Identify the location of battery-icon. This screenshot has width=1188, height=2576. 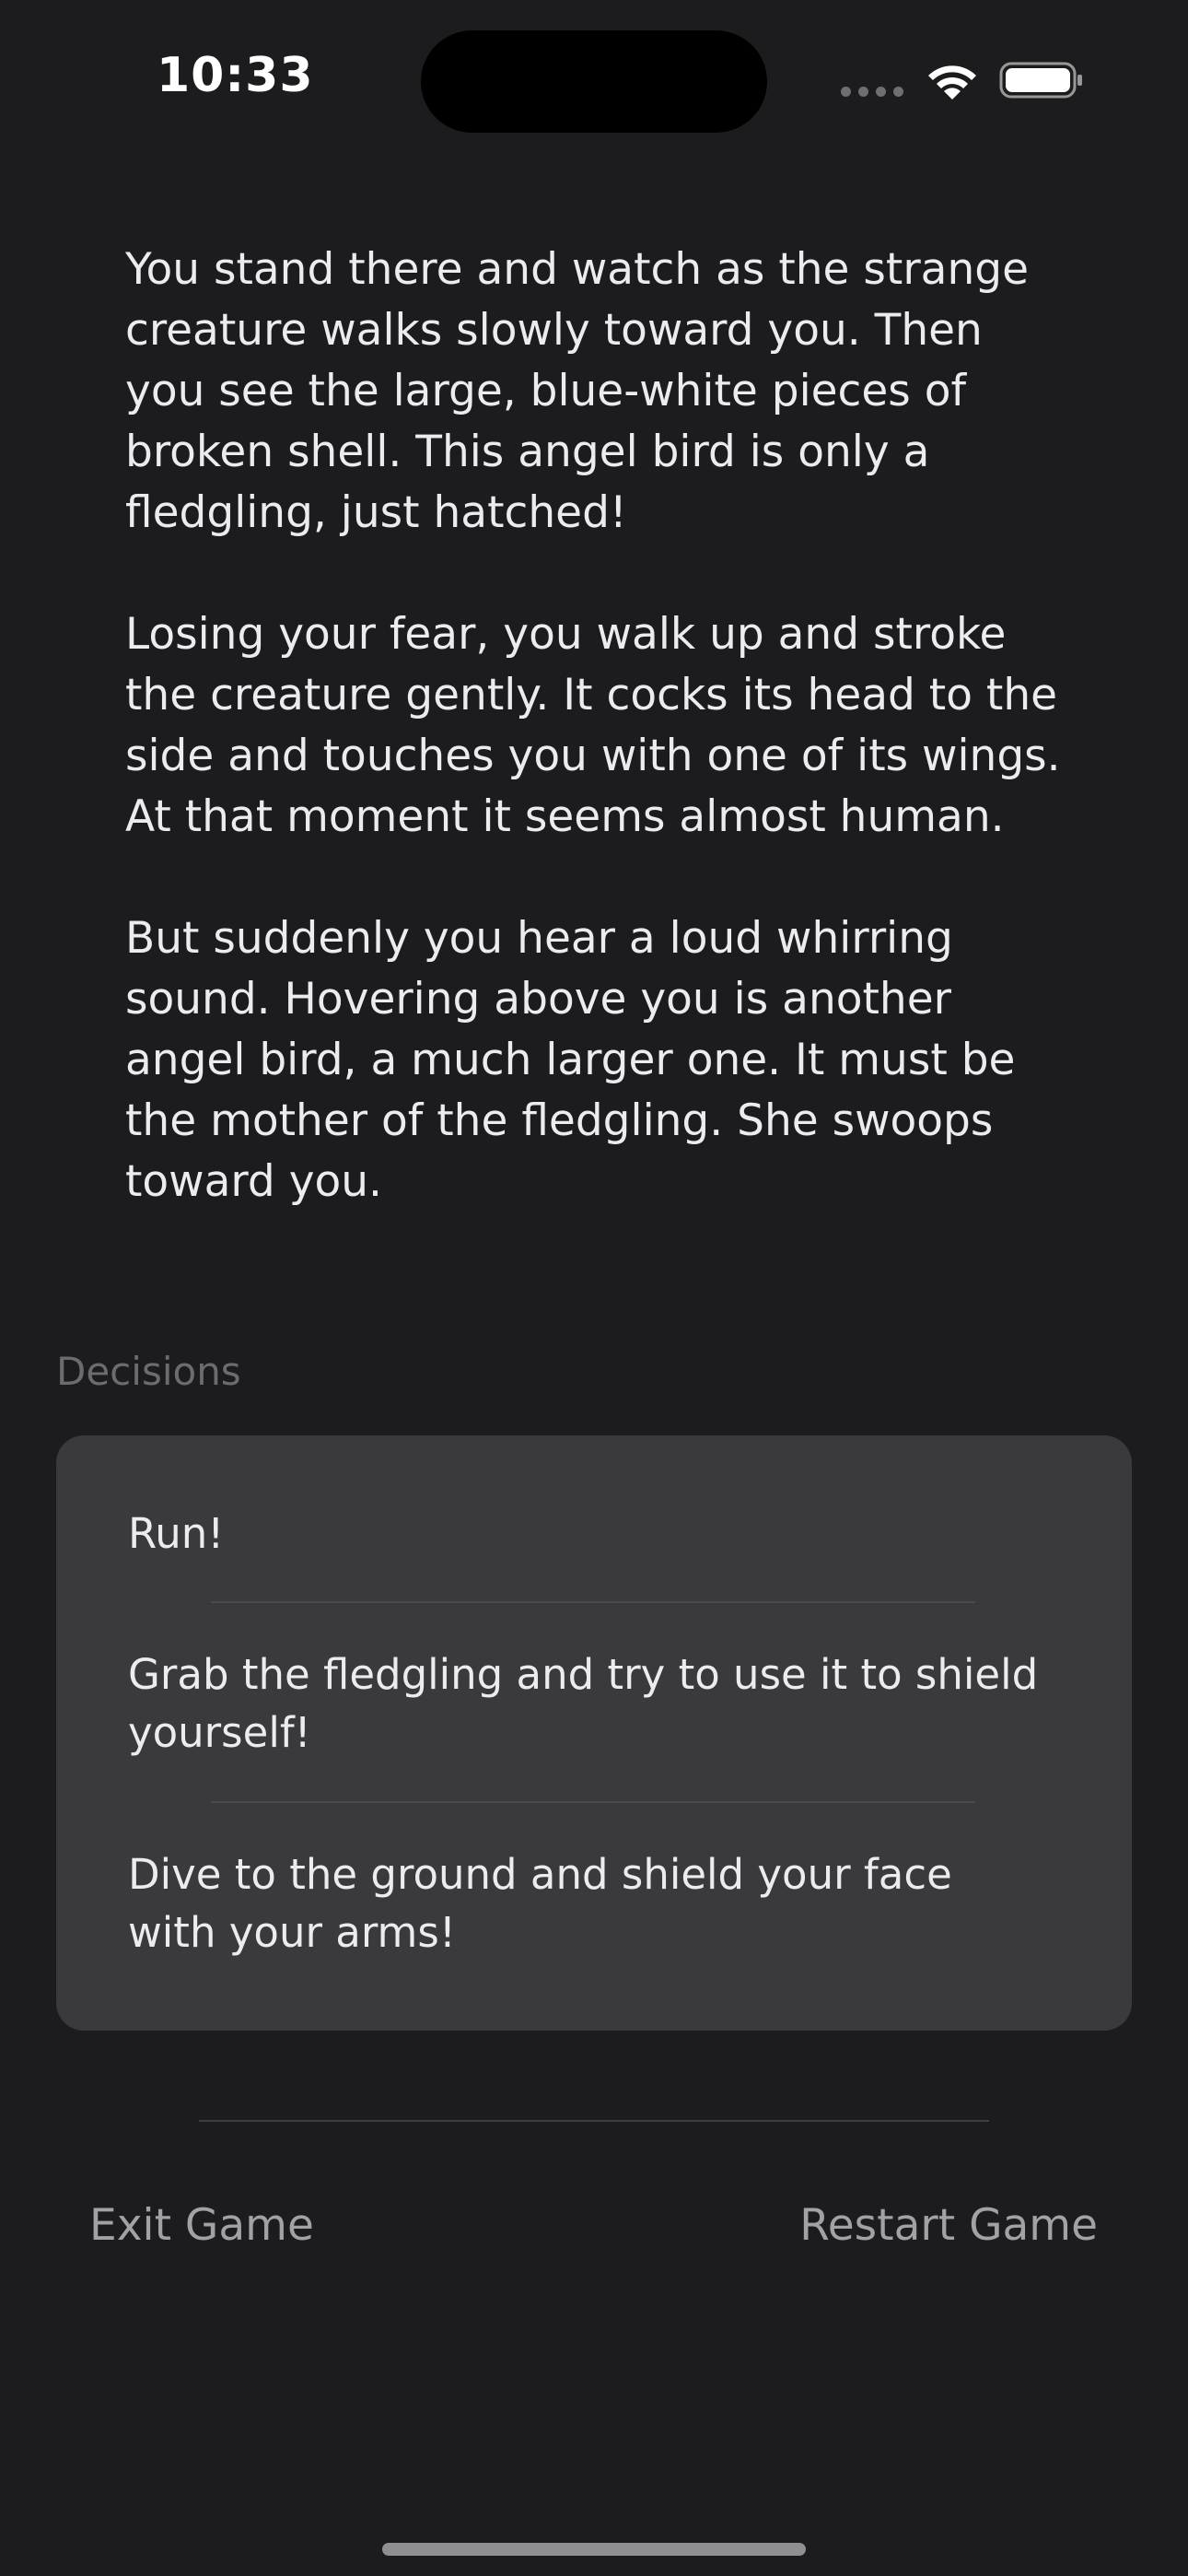
(1040, 80).